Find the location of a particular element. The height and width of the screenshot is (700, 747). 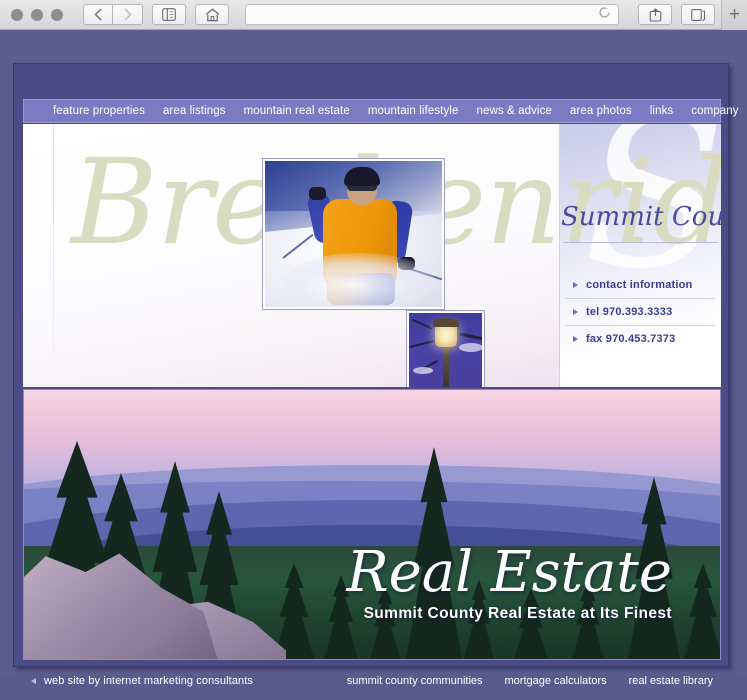

address-input is located at coordinates (432, 14).